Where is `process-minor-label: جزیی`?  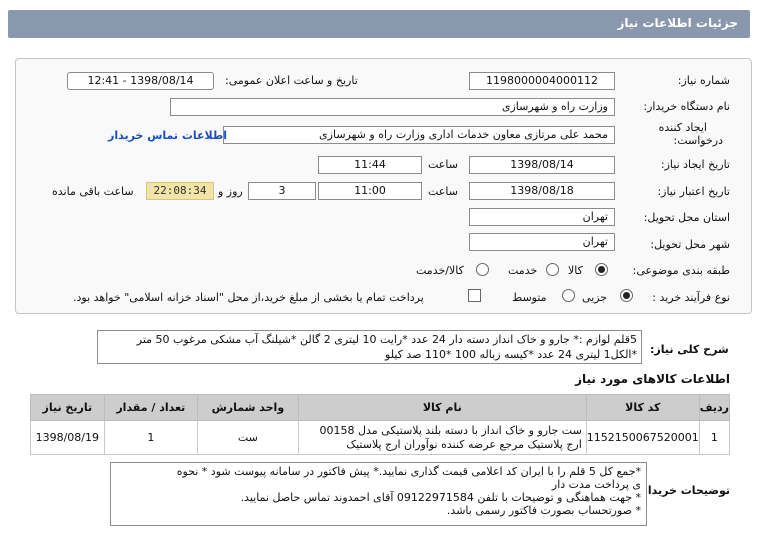
process-minor-label: جزیی is located at coordinates (595, 297).